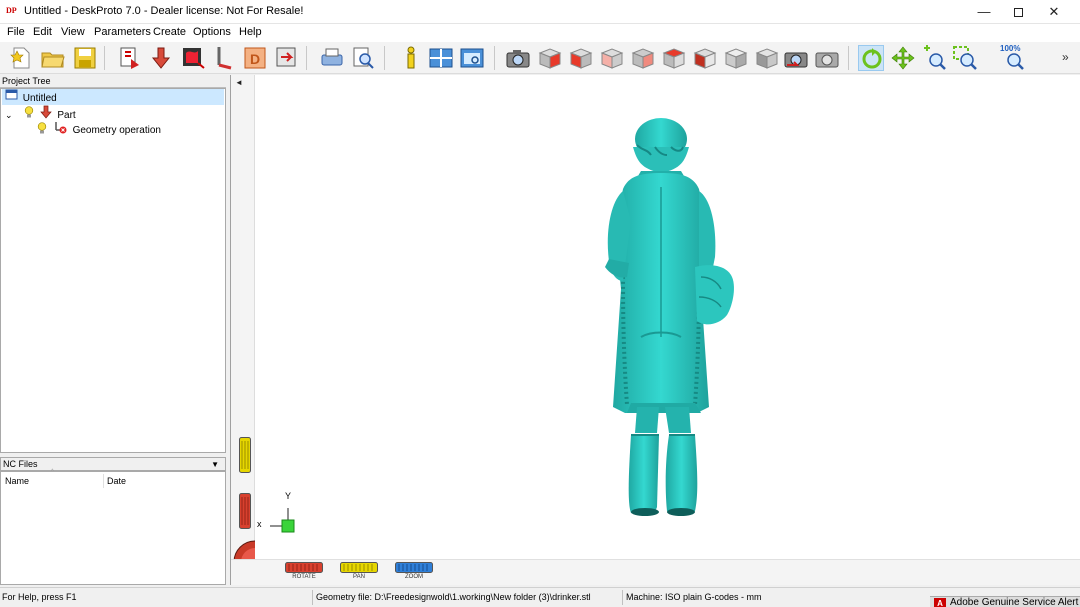  Describe the element at coordinates (735, 58) in the screenshot. I see `view-iso-icon` at that location.